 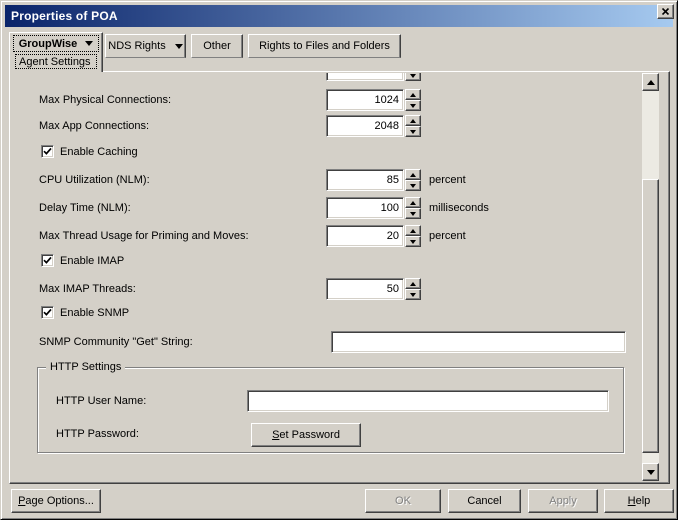 What do you see at coordinates (650, 316) in the screenshot?
I see `scroll-thumb` at bounding box center [650, 316].